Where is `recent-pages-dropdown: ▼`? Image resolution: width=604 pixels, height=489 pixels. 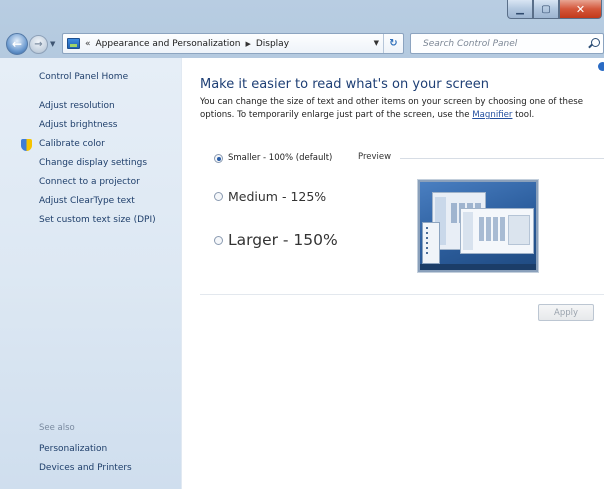
recent-pages-dropdown: ▼ is located at coordinates (52, 44).